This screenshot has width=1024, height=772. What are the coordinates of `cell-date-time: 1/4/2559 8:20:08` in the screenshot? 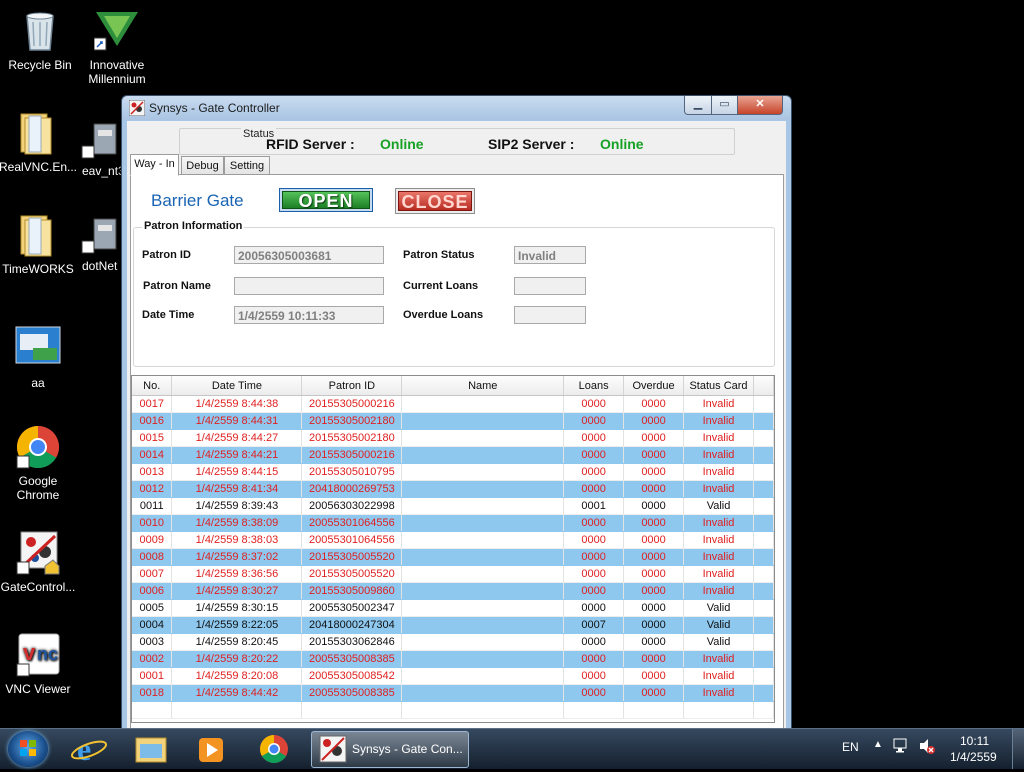 It's located at (237, 676).